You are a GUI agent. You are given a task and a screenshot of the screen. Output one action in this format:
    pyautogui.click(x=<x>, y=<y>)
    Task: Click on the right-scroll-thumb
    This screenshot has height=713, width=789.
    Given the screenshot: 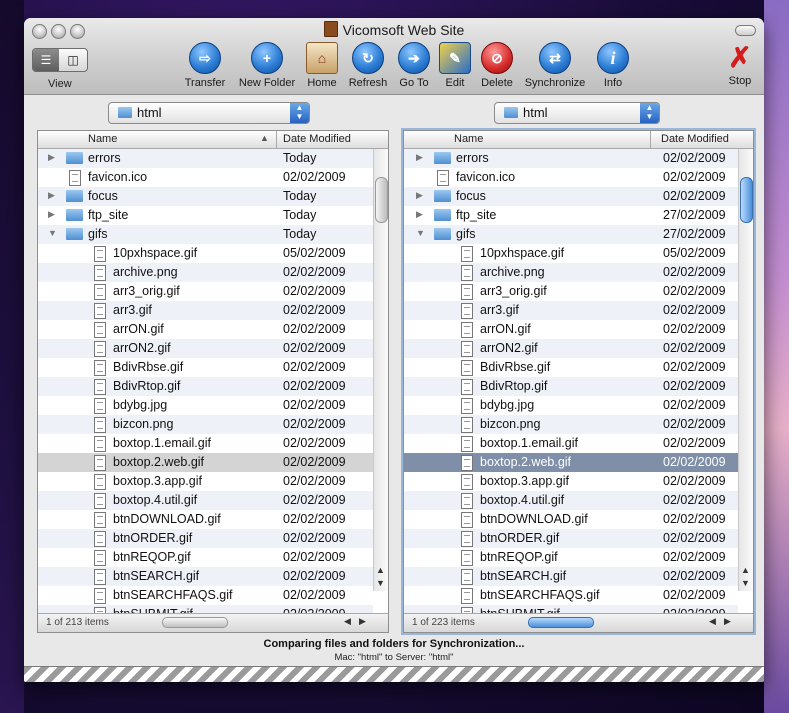 What is the action you would take?
    pyautogui.click(x=746, y=200)
    